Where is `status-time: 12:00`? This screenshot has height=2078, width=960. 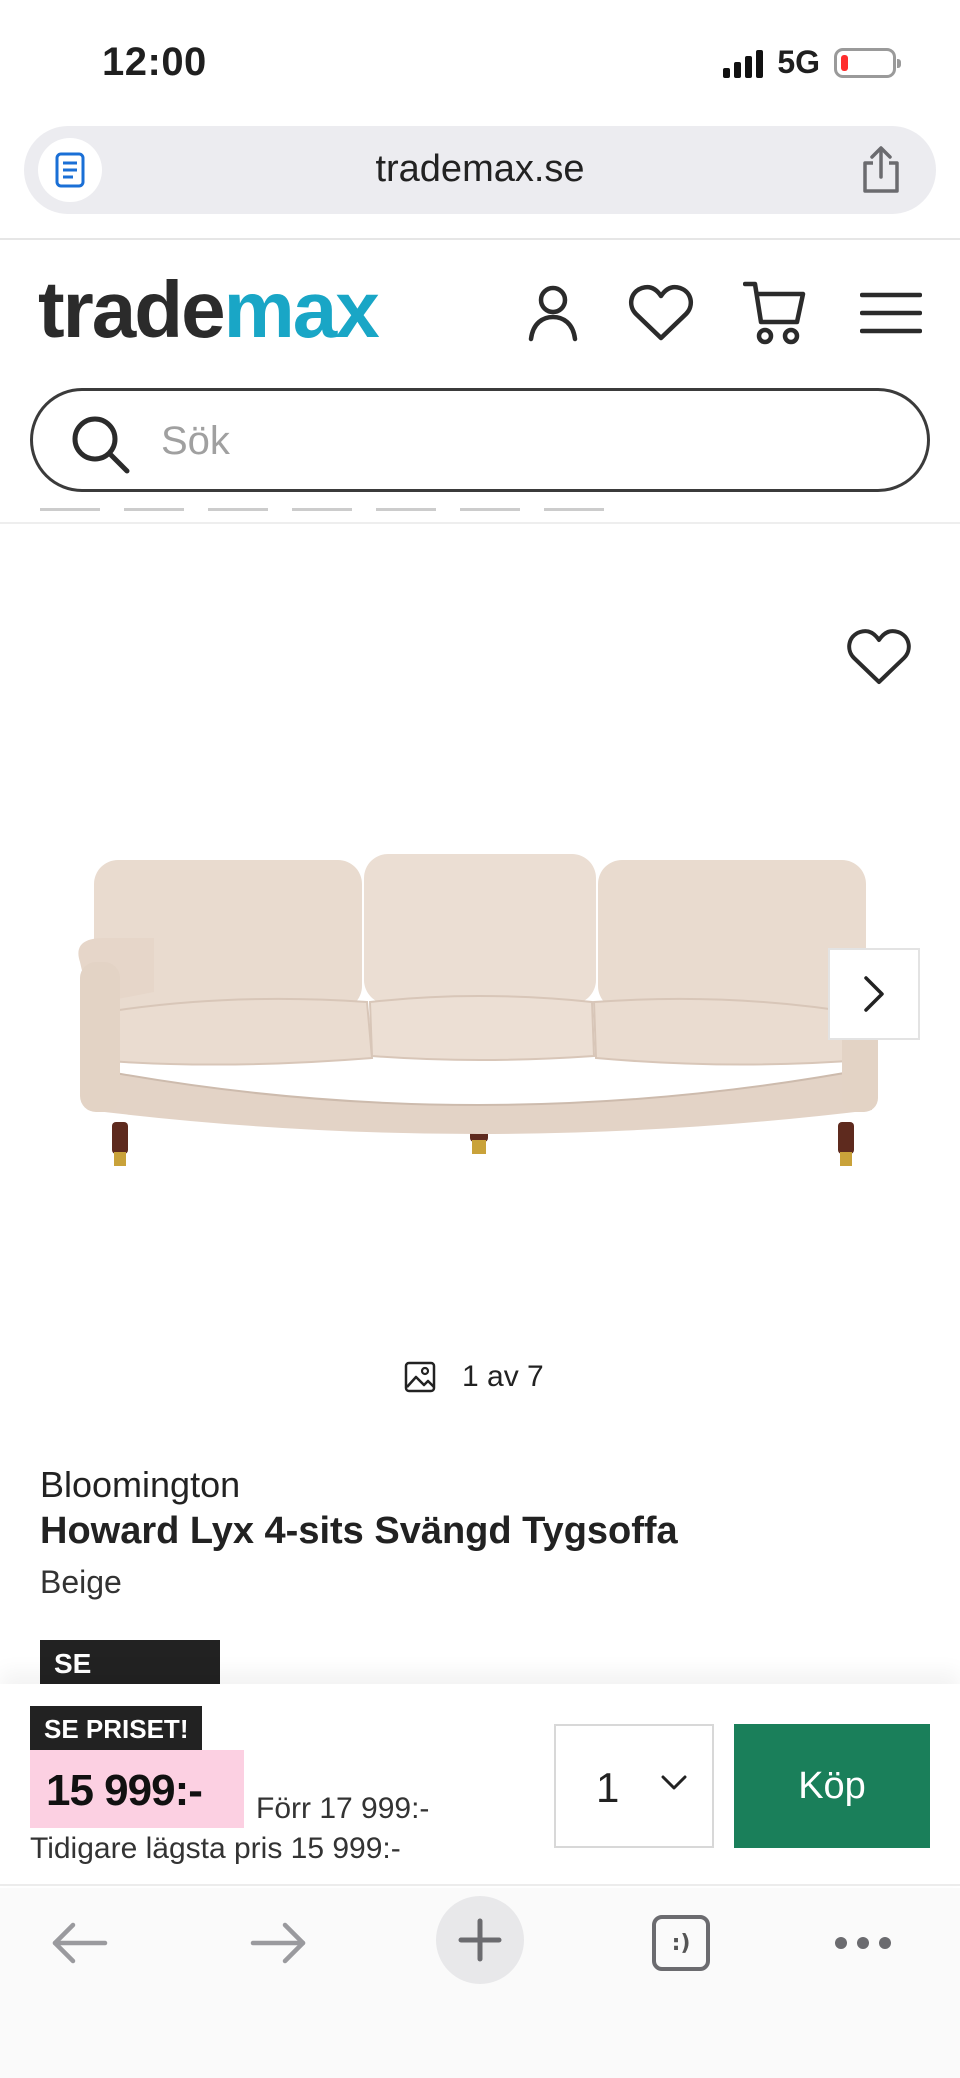
status-time: 12:00 is located at coordinates (154, 62).